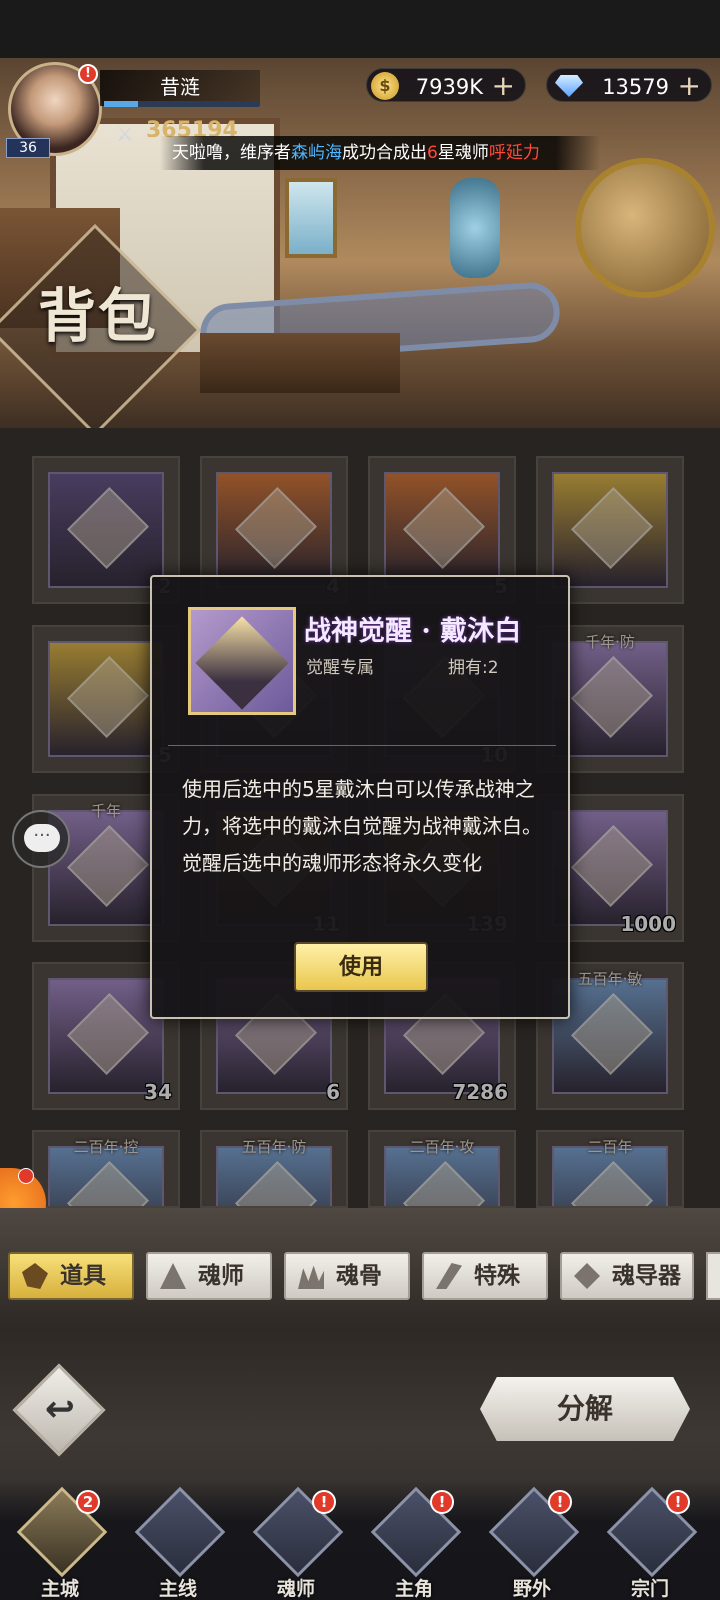 The width and height of the screenshot is (720, 1600). I want to click on tab-soul-bone: 魂骨, so click(347, 1276).